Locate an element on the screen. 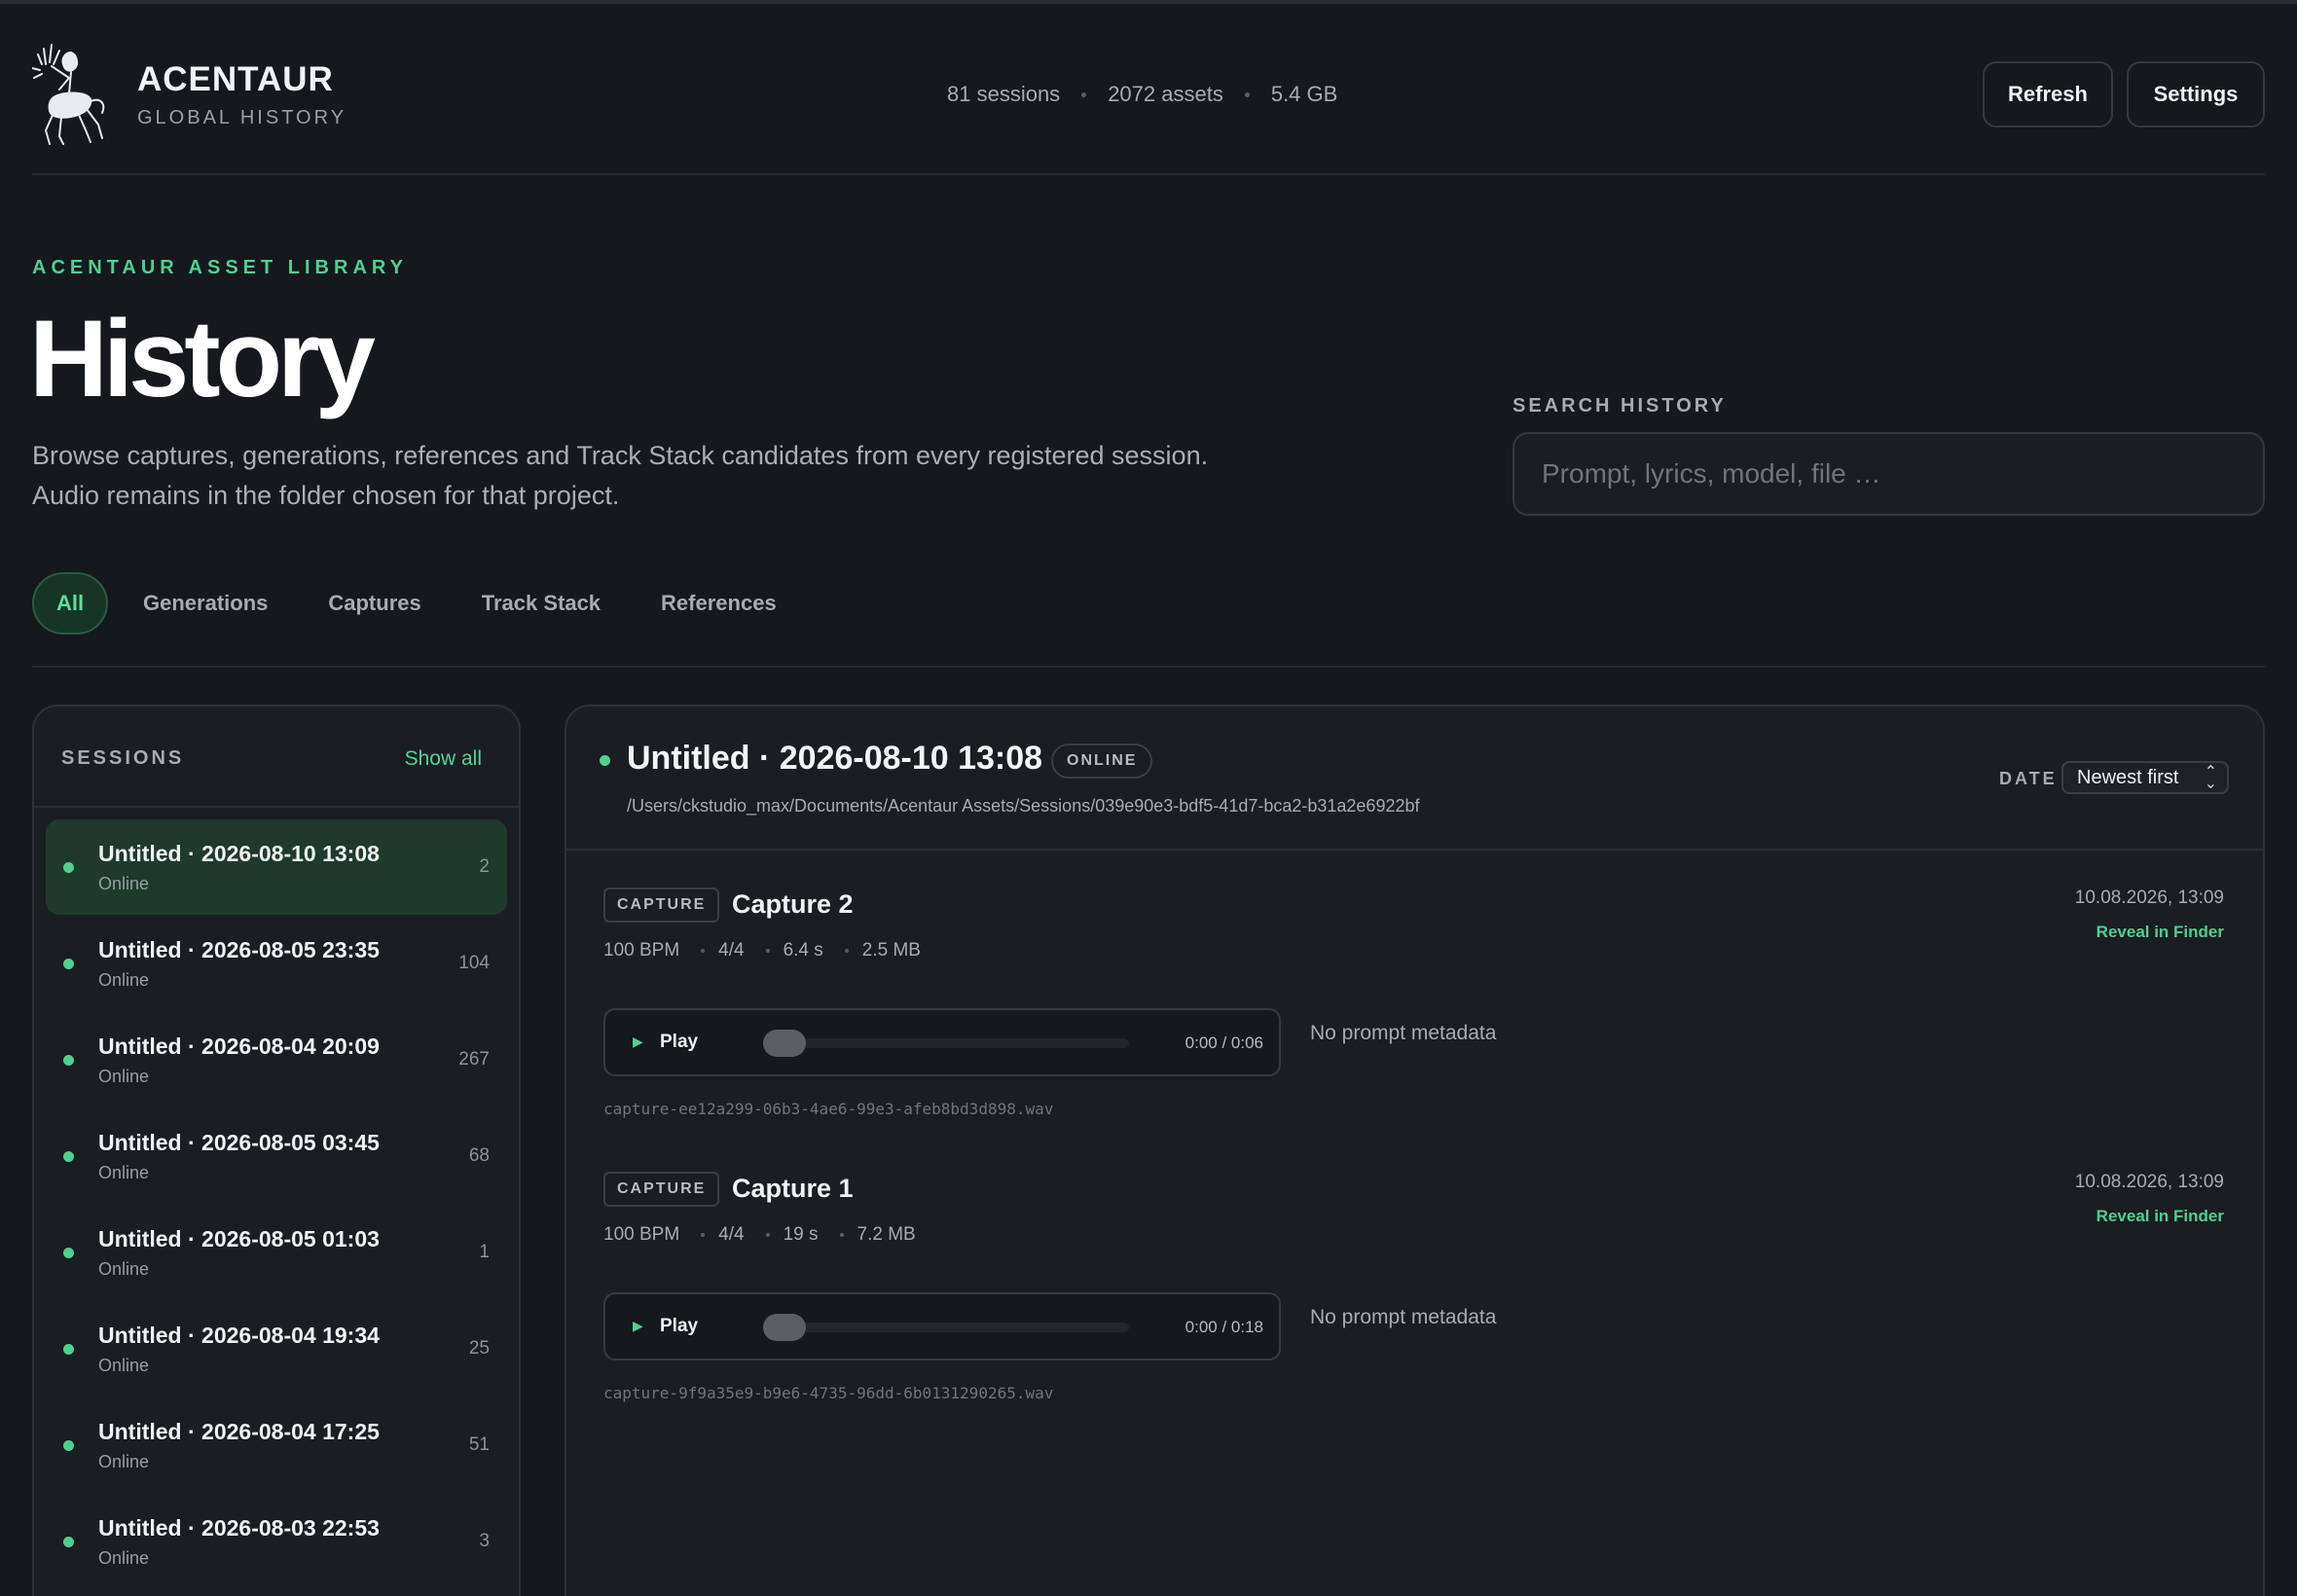  asset-size: 7.2 MB is located at coordinates (886, 1234).